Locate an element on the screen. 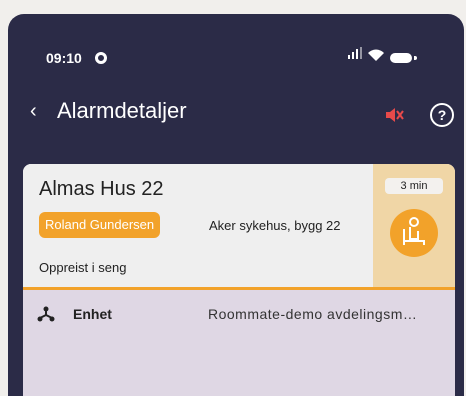 The height and width of the screenshot is (396, 466). battery-tip is located at coordinates (415, 58).